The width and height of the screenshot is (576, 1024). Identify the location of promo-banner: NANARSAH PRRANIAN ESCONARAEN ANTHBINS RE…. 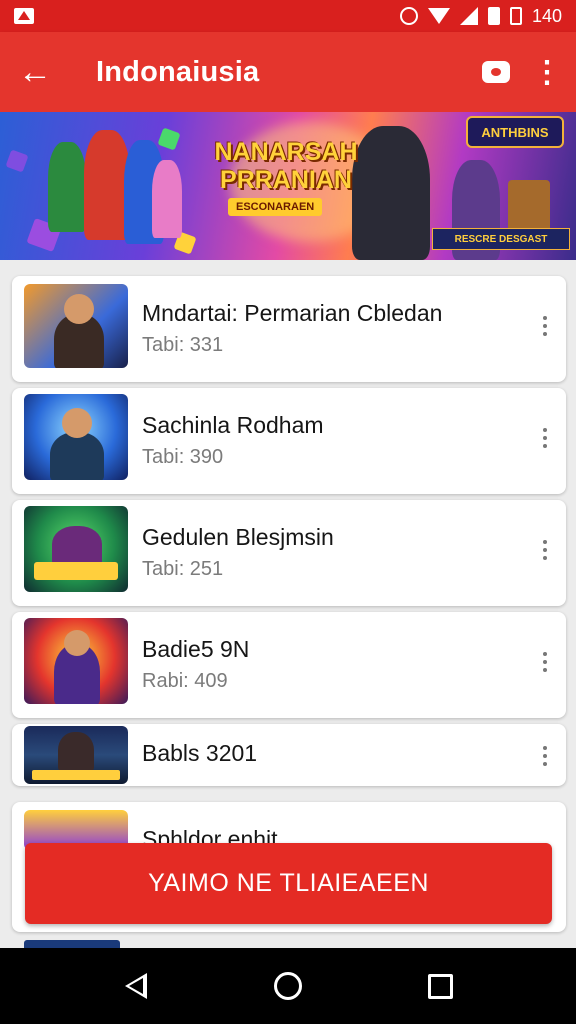
(288, 186).